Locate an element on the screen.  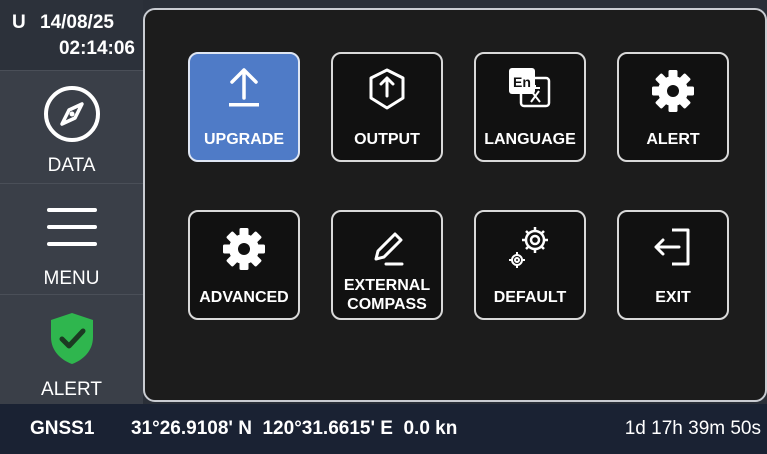
tile-label: UPGRADE is located at coordinates (243, 139).